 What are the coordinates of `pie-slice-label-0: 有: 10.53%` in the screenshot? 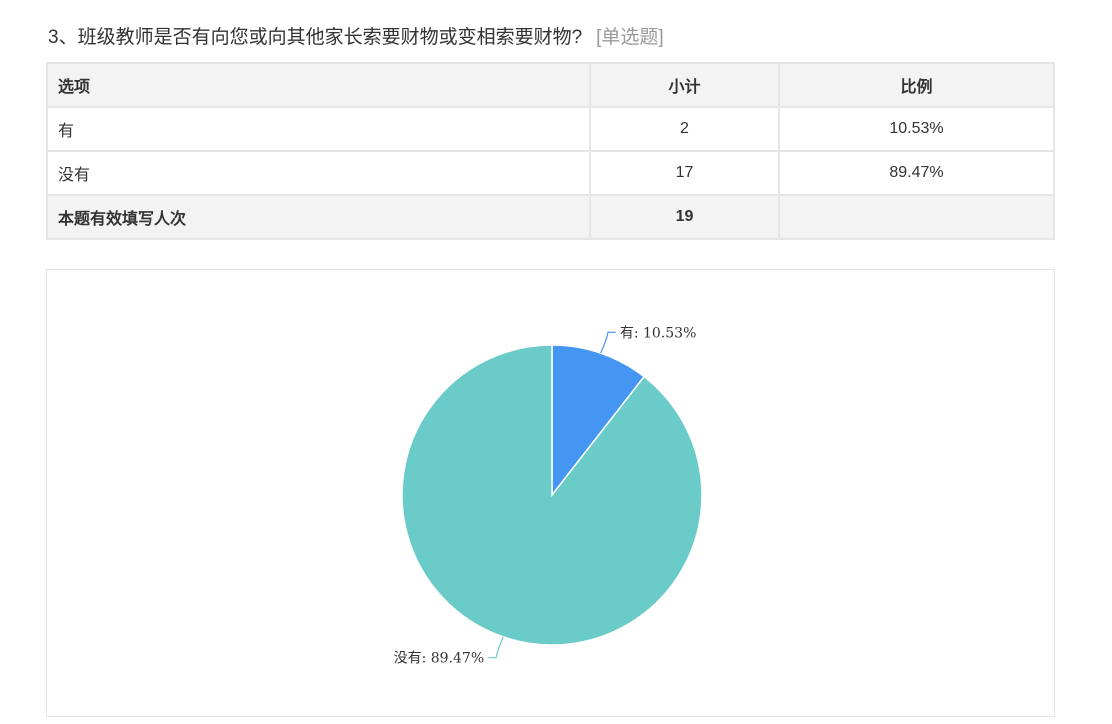 It's located at (658, 333).